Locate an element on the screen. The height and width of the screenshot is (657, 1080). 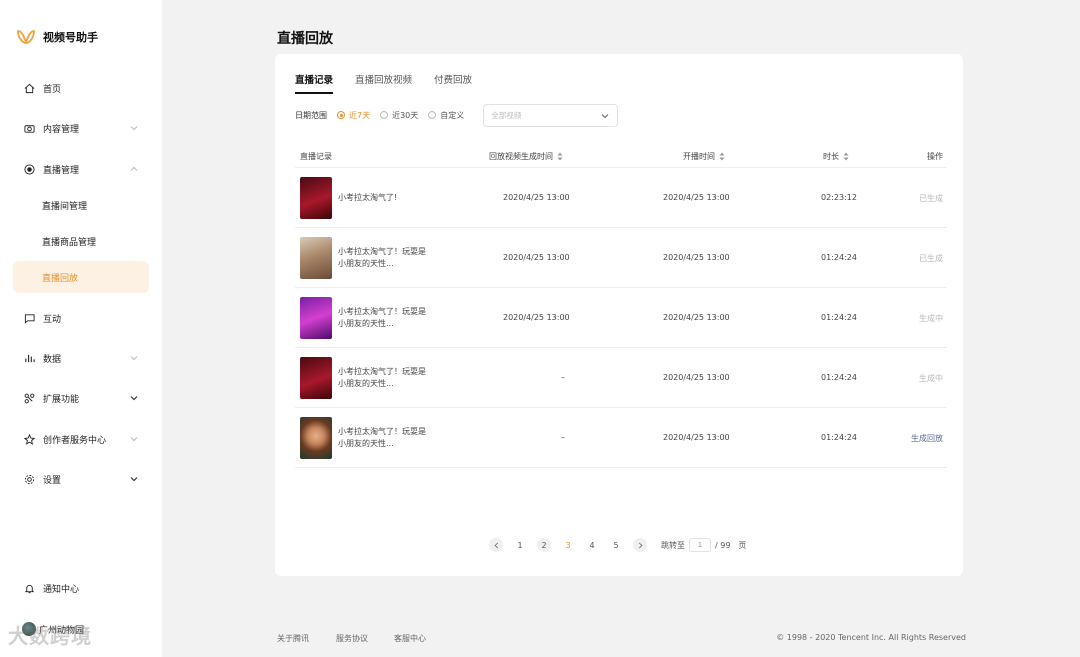
generate-replay-link: 生成回放 is located at coordinates (927, 438).